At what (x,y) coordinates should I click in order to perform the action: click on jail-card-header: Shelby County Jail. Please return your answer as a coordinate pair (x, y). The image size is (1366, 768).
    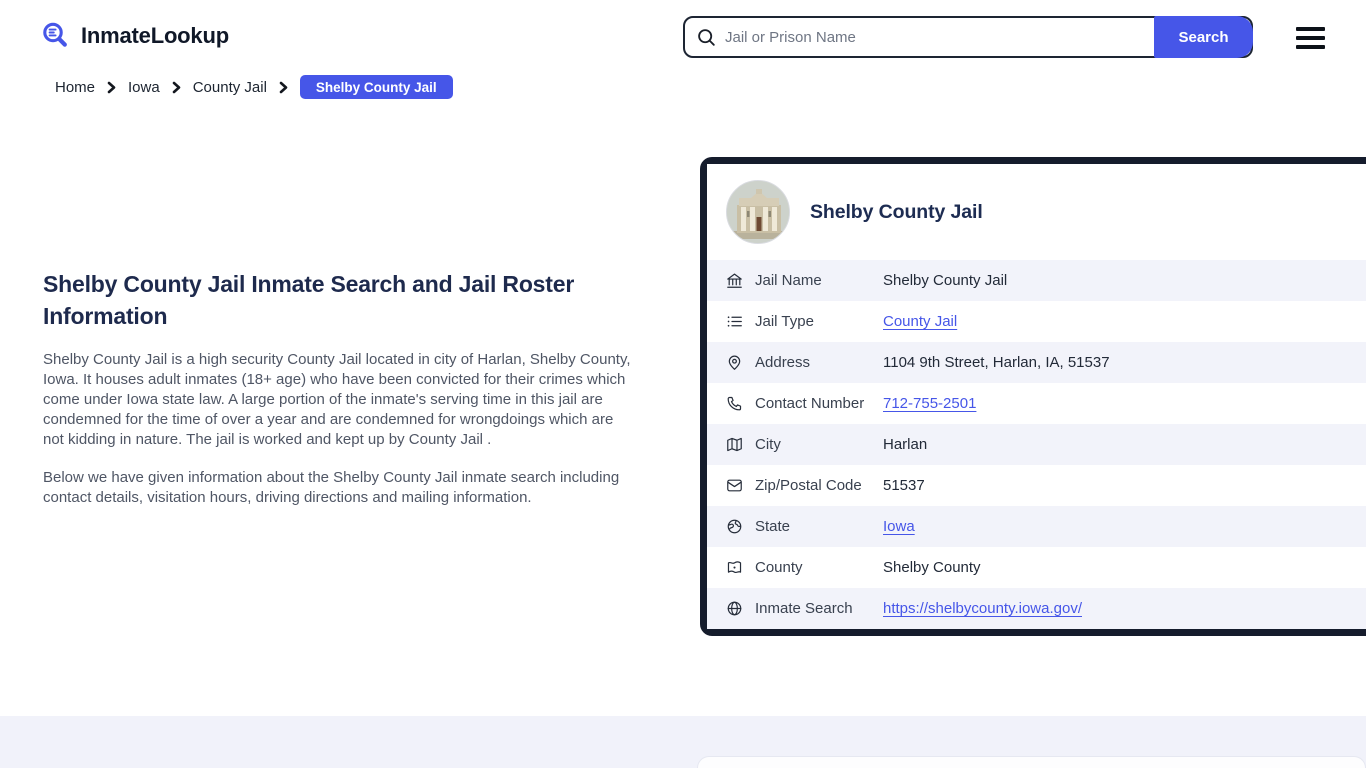
    Looking at the image, I should click on (1036, 212).